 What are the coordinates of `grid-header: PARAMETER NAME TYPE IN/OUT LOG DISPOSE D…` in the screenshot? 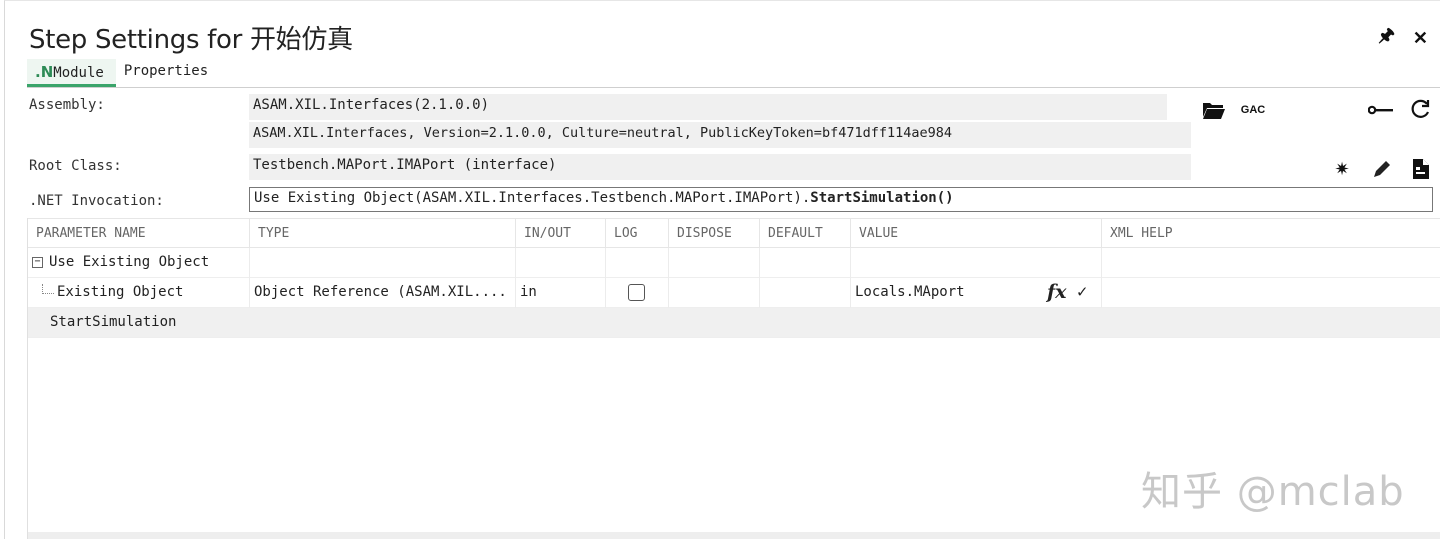 It's located at (734, 233).